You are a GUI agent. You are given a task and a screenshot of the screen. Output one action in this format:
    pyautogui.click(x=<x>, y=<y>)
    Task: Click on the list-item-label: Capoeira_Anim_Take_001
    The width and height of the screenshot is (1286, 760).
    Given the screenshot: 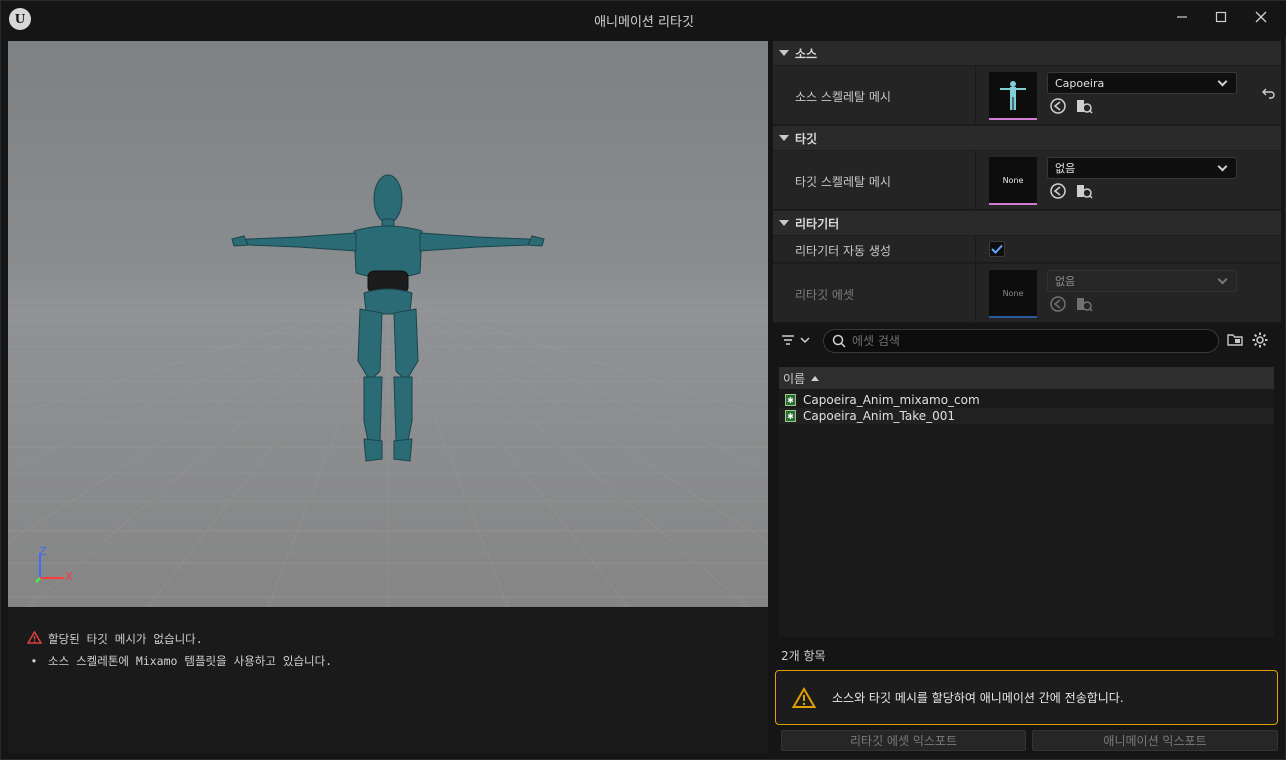 What is the action you would take?
    pyautogui.click(x=879, y=416)
    